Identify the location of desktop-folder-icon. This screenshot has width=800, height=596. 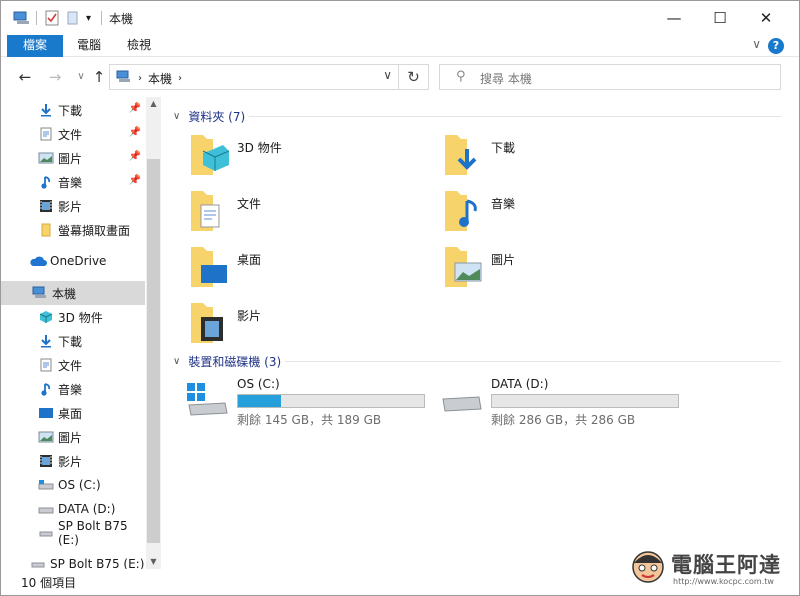
(209, 268).